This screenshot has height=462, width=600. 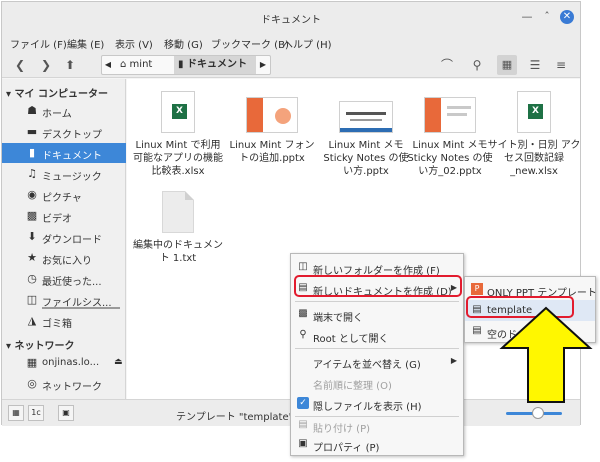 I want to click on zoom-slider-handle, so click(x=538, y=413).